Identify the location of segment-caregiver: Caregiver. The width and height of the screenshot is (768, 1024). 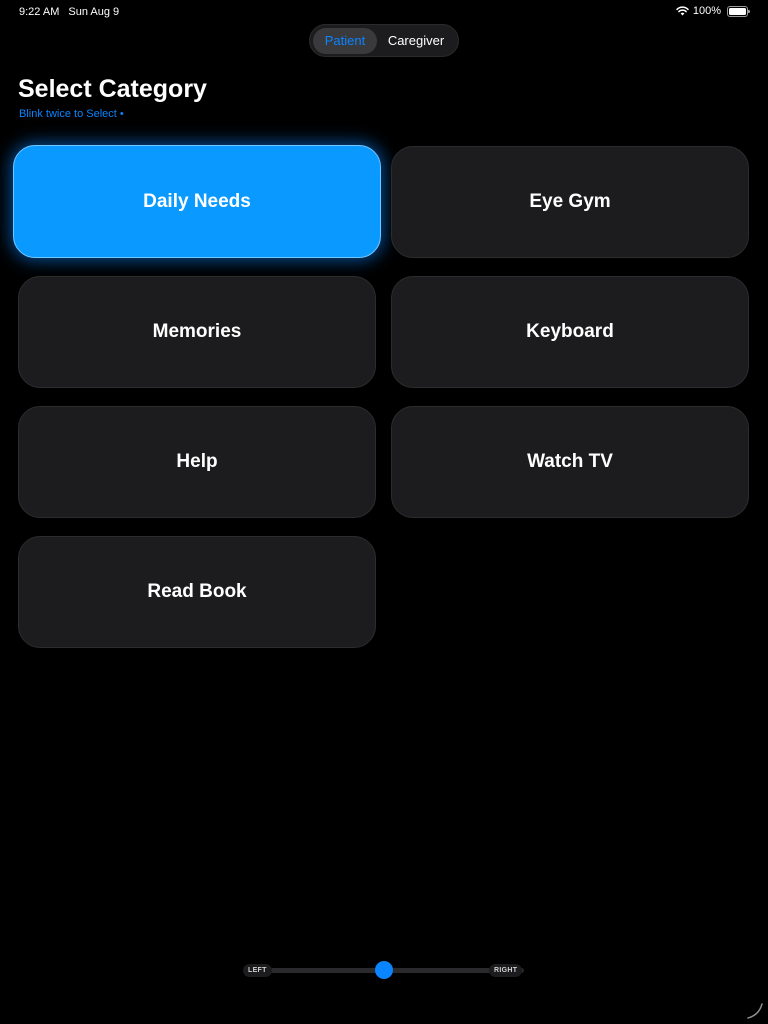
(416, 41).